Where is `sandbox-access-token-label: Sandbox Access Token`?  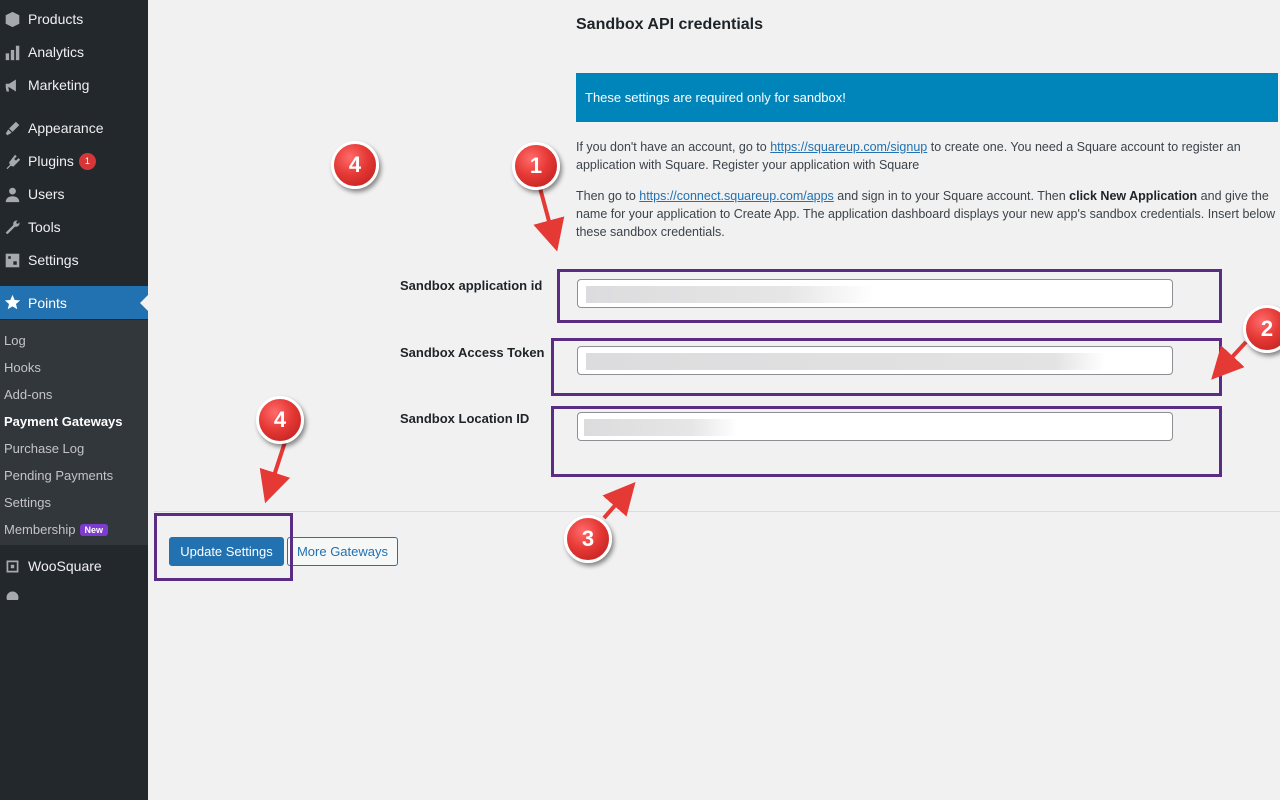 sandbox-access-token-label: Sandbox Access Token is located at coordinates (472, 352).